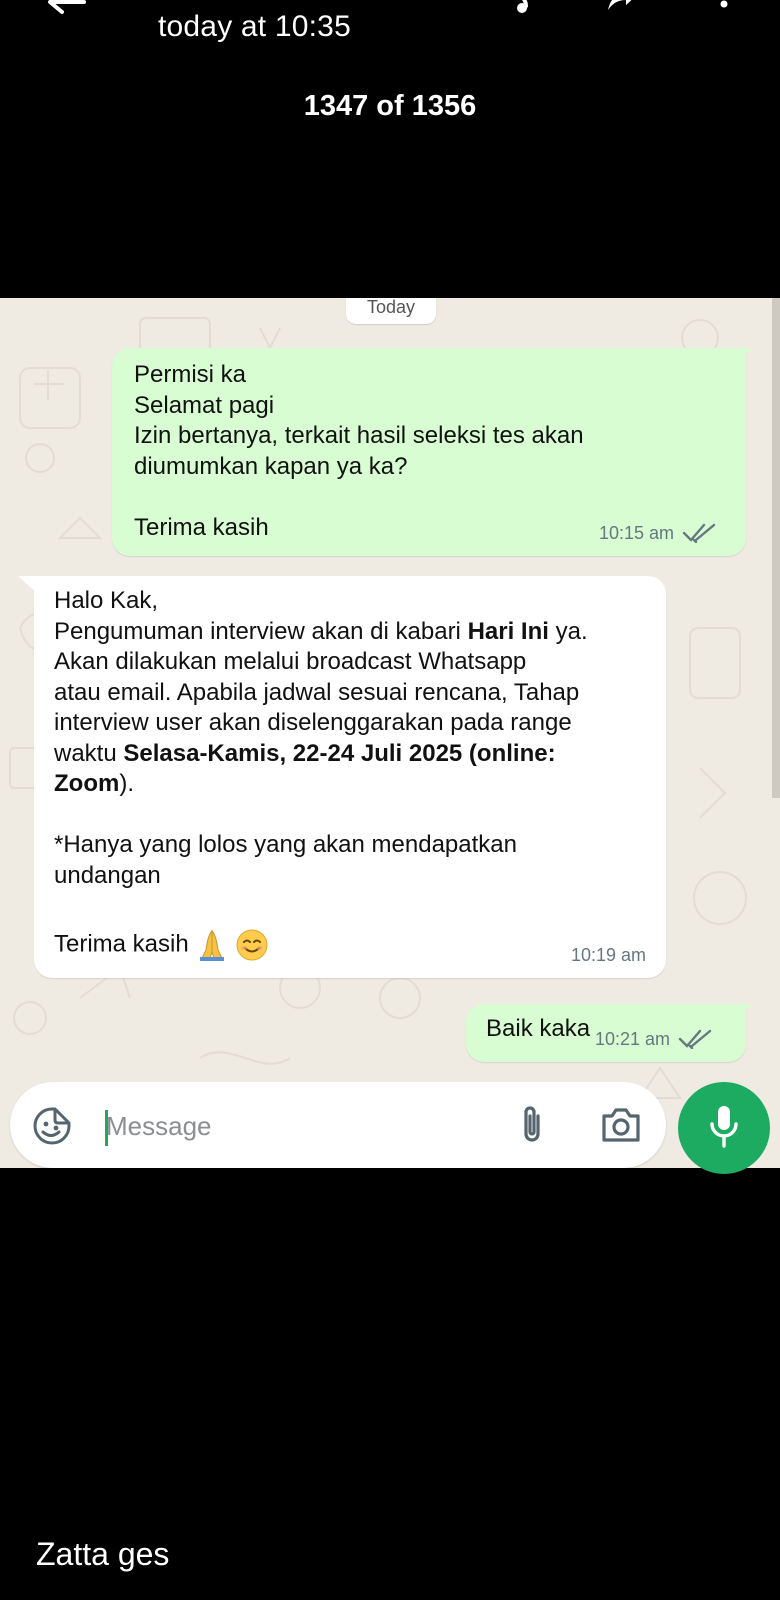 The width and height of the screenshot is (780, 1600). What do you see at coordinates (87, 783) in the screenshot?
I see `bold-text: Zoom` at bounding box center [87, 783].